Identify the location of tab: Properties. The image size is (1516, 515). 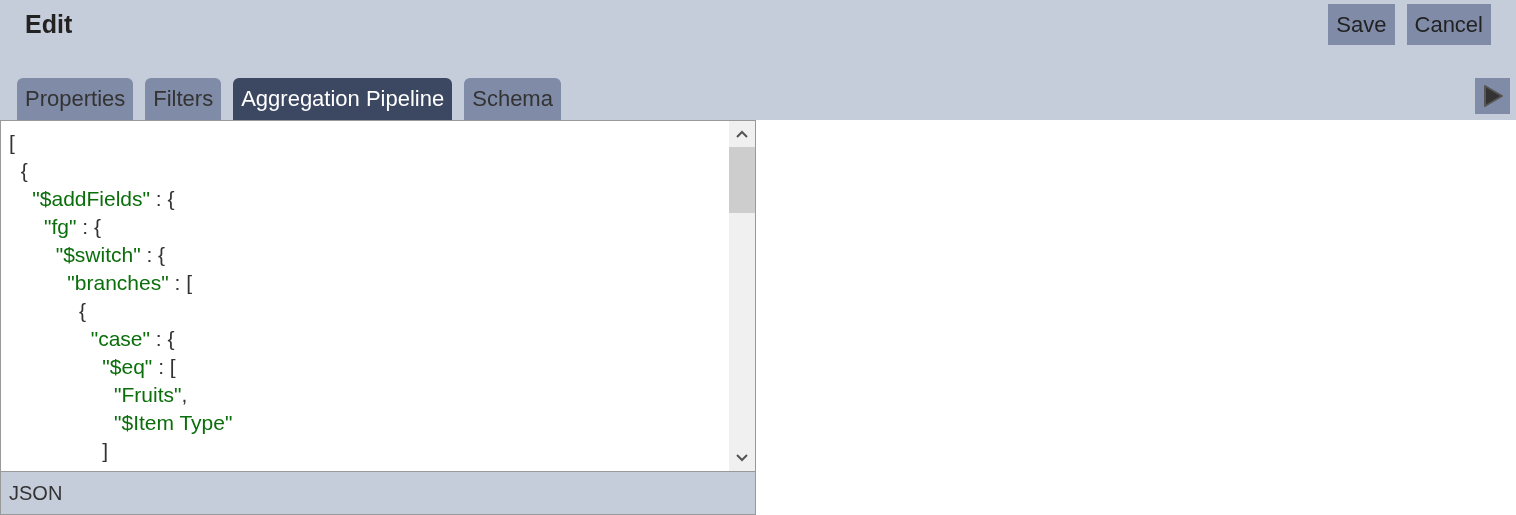
(75, 99).